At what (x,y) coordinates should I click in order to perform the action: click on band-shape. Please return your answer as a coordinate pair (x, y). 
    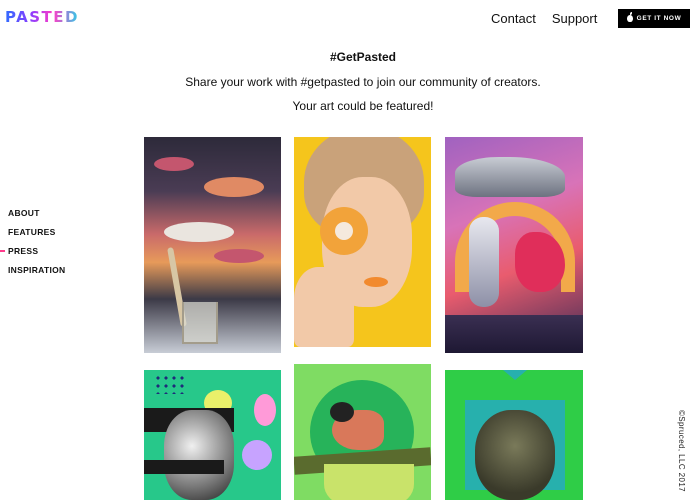
    Looking at the image, I should click on (184, 467).